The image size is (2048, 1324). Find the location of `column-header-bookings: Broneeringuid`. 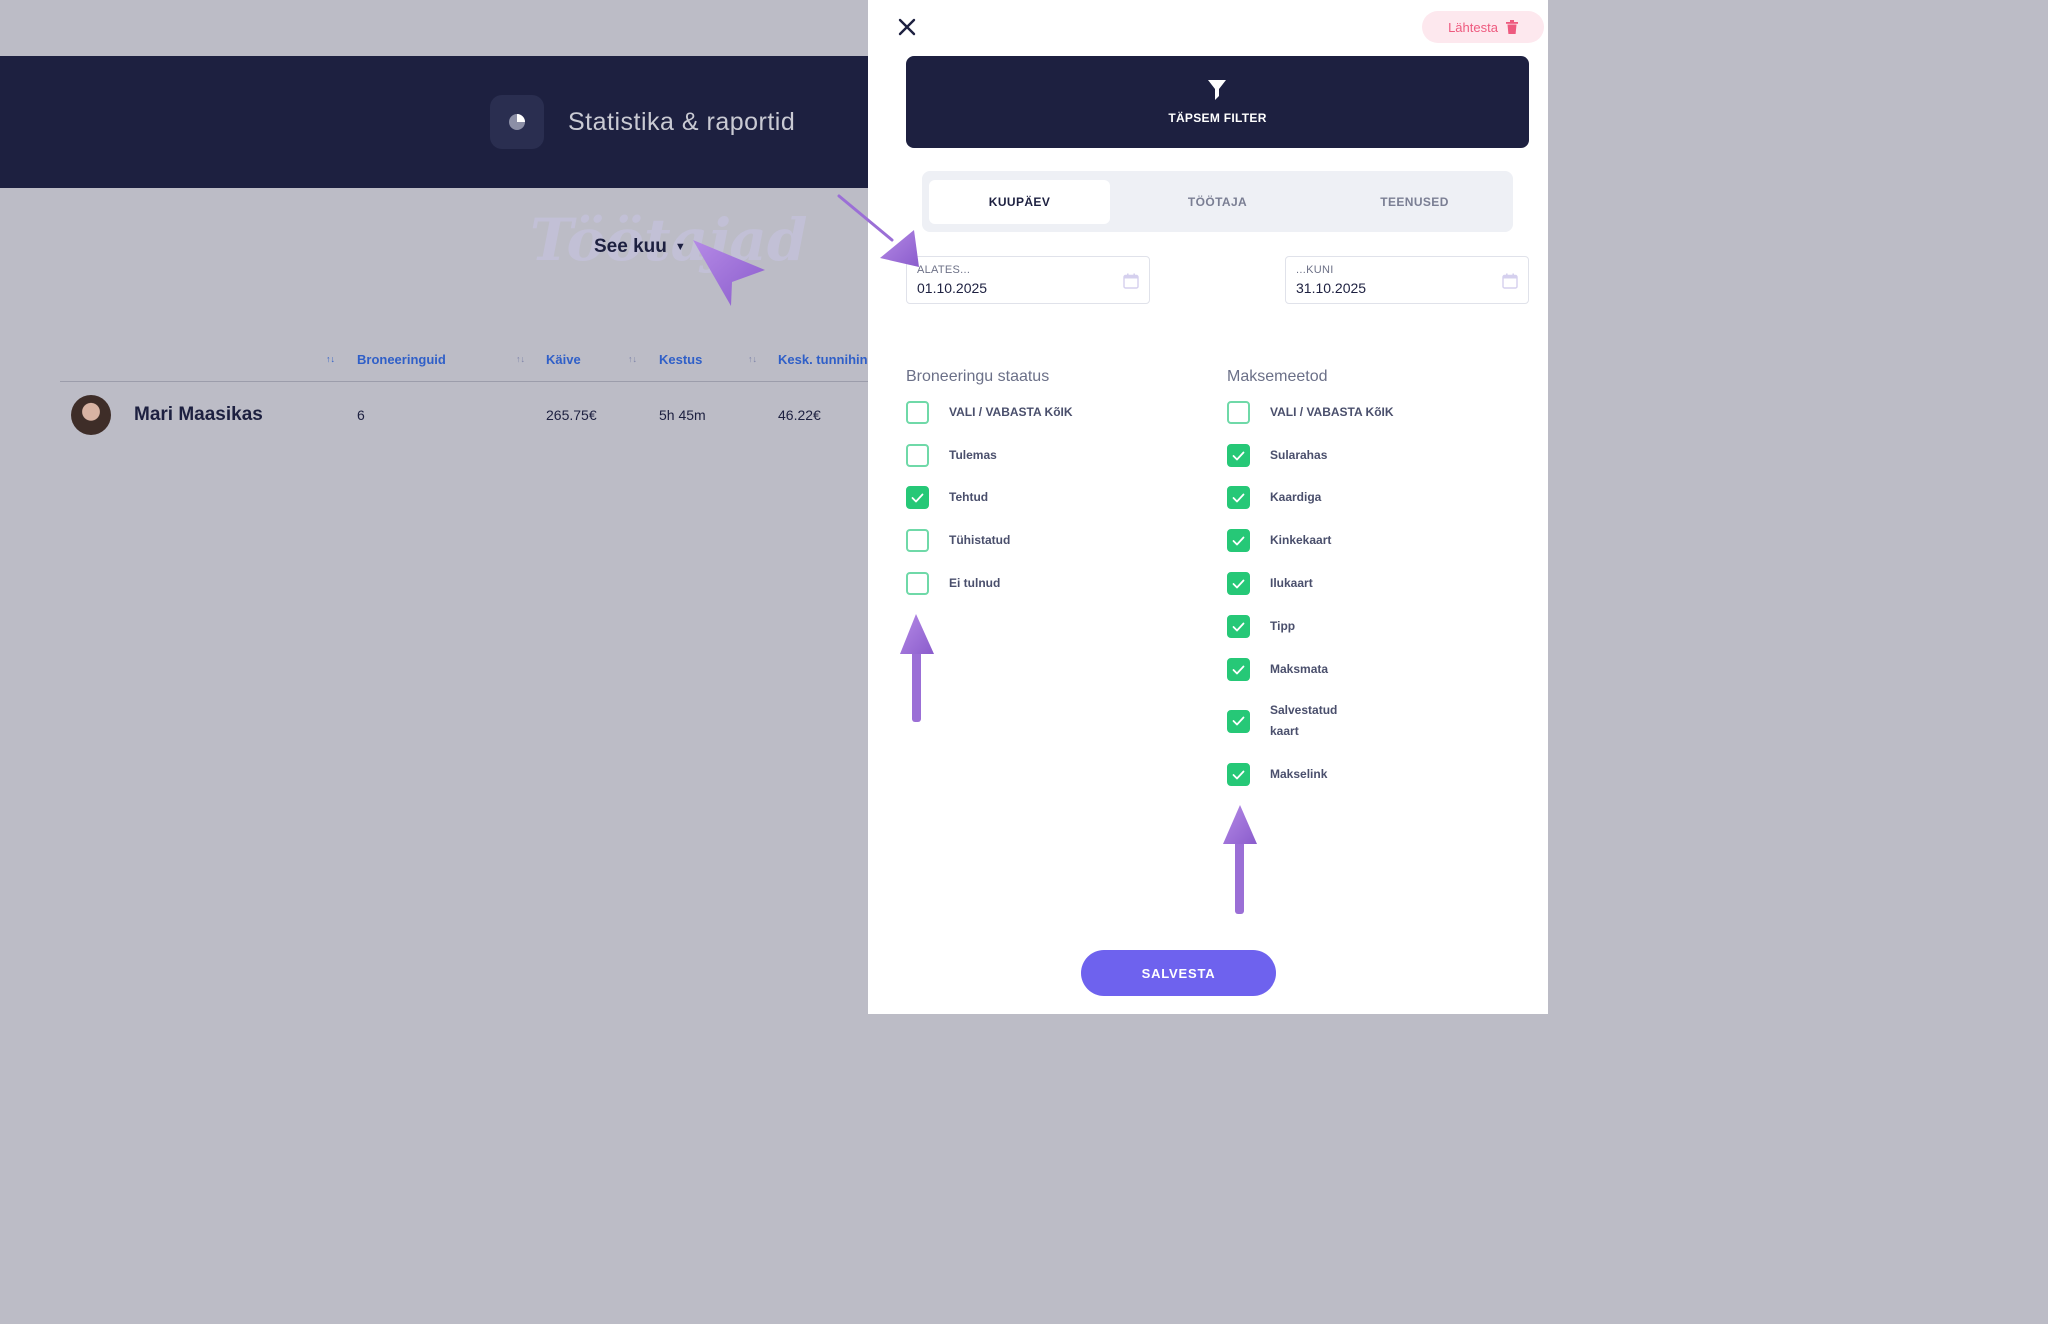

column-header-bookings: Broneeringuid is located at coordinates (401, 359).